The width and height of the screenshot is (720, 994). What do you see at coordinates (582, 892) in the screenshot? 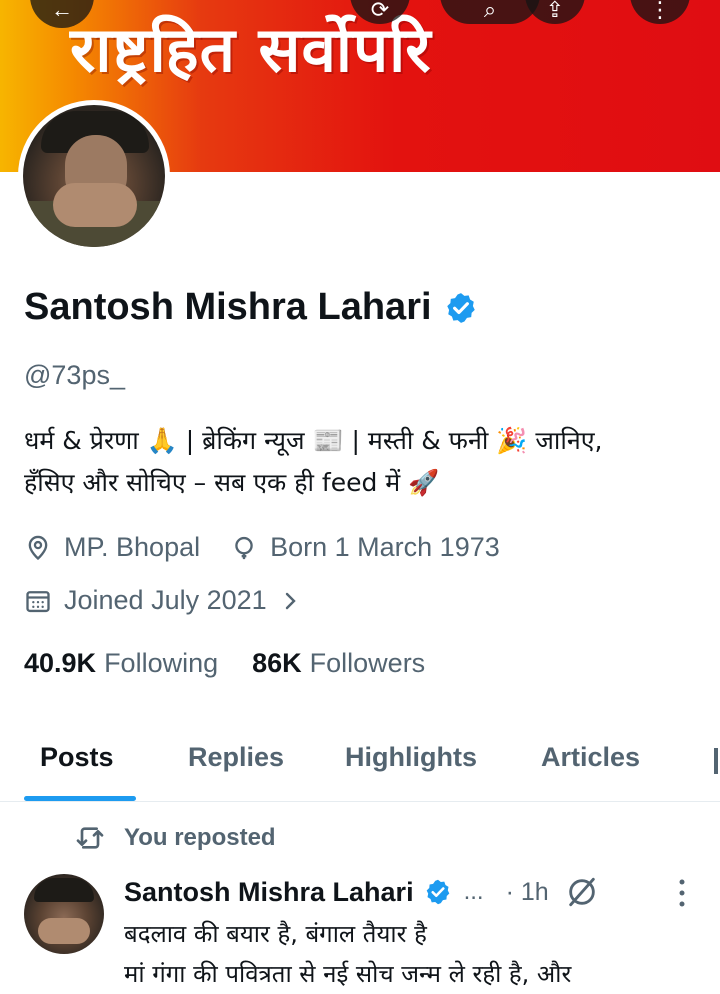
I see `grok-icon` at bounding box center [582, 892].